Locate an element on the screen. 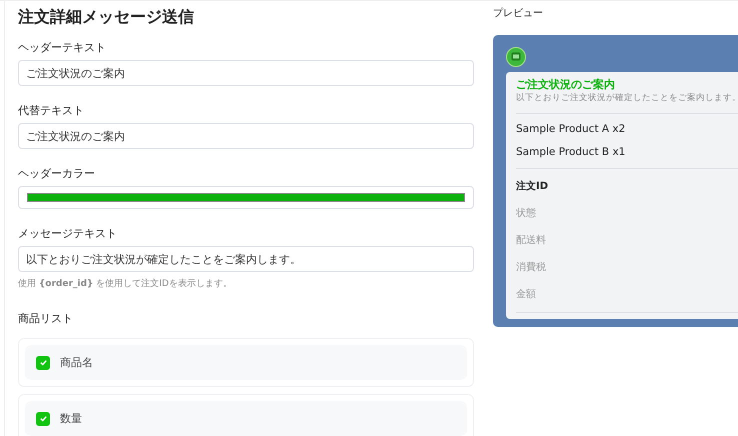 The image size is (738, 436). page-title: 注文詳細メッセージ送信 is located at coordinates (106, 17).